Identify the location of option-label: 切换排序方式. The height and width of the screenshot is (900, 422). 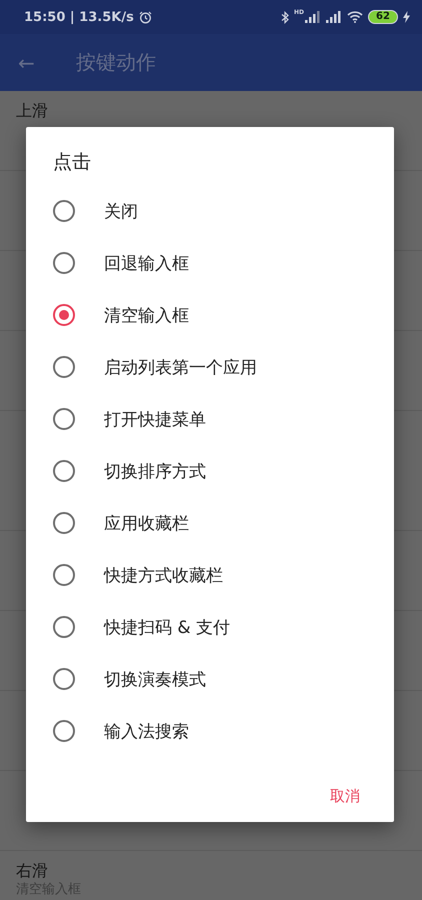
(155, 471).